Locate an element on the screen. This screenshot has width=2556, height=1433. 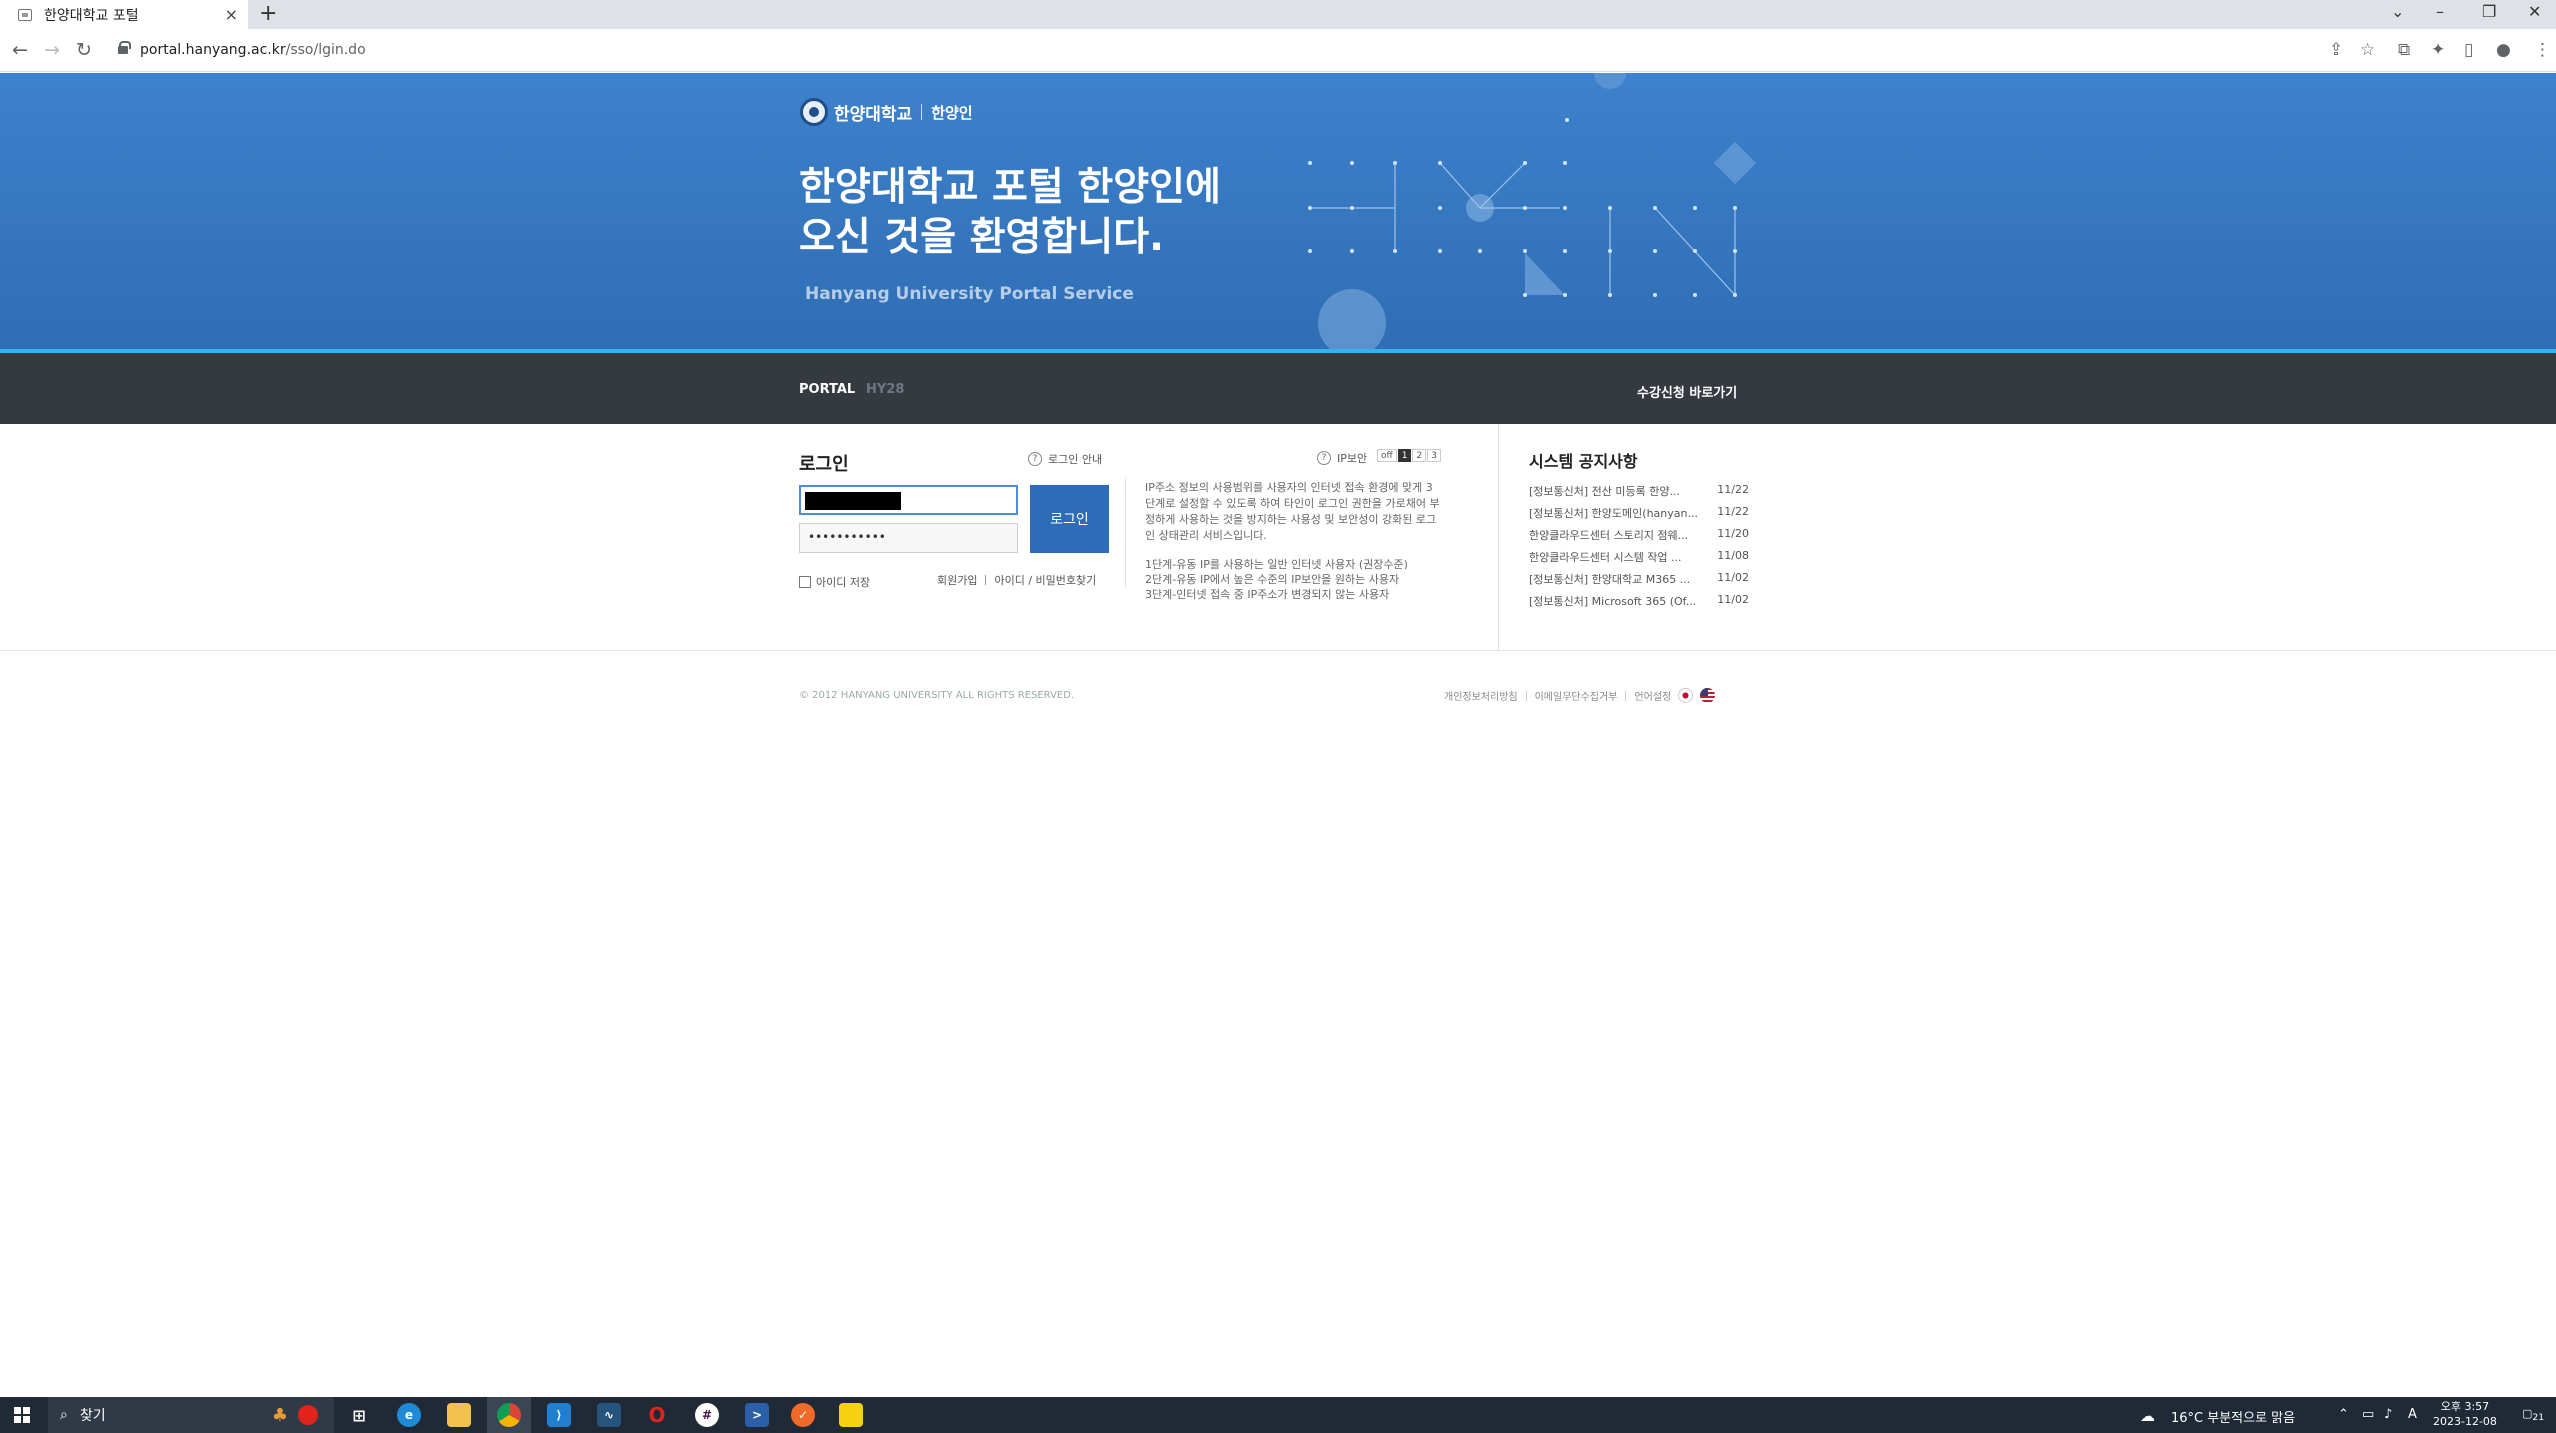
lock-icon is located at coordinates (124, 47).